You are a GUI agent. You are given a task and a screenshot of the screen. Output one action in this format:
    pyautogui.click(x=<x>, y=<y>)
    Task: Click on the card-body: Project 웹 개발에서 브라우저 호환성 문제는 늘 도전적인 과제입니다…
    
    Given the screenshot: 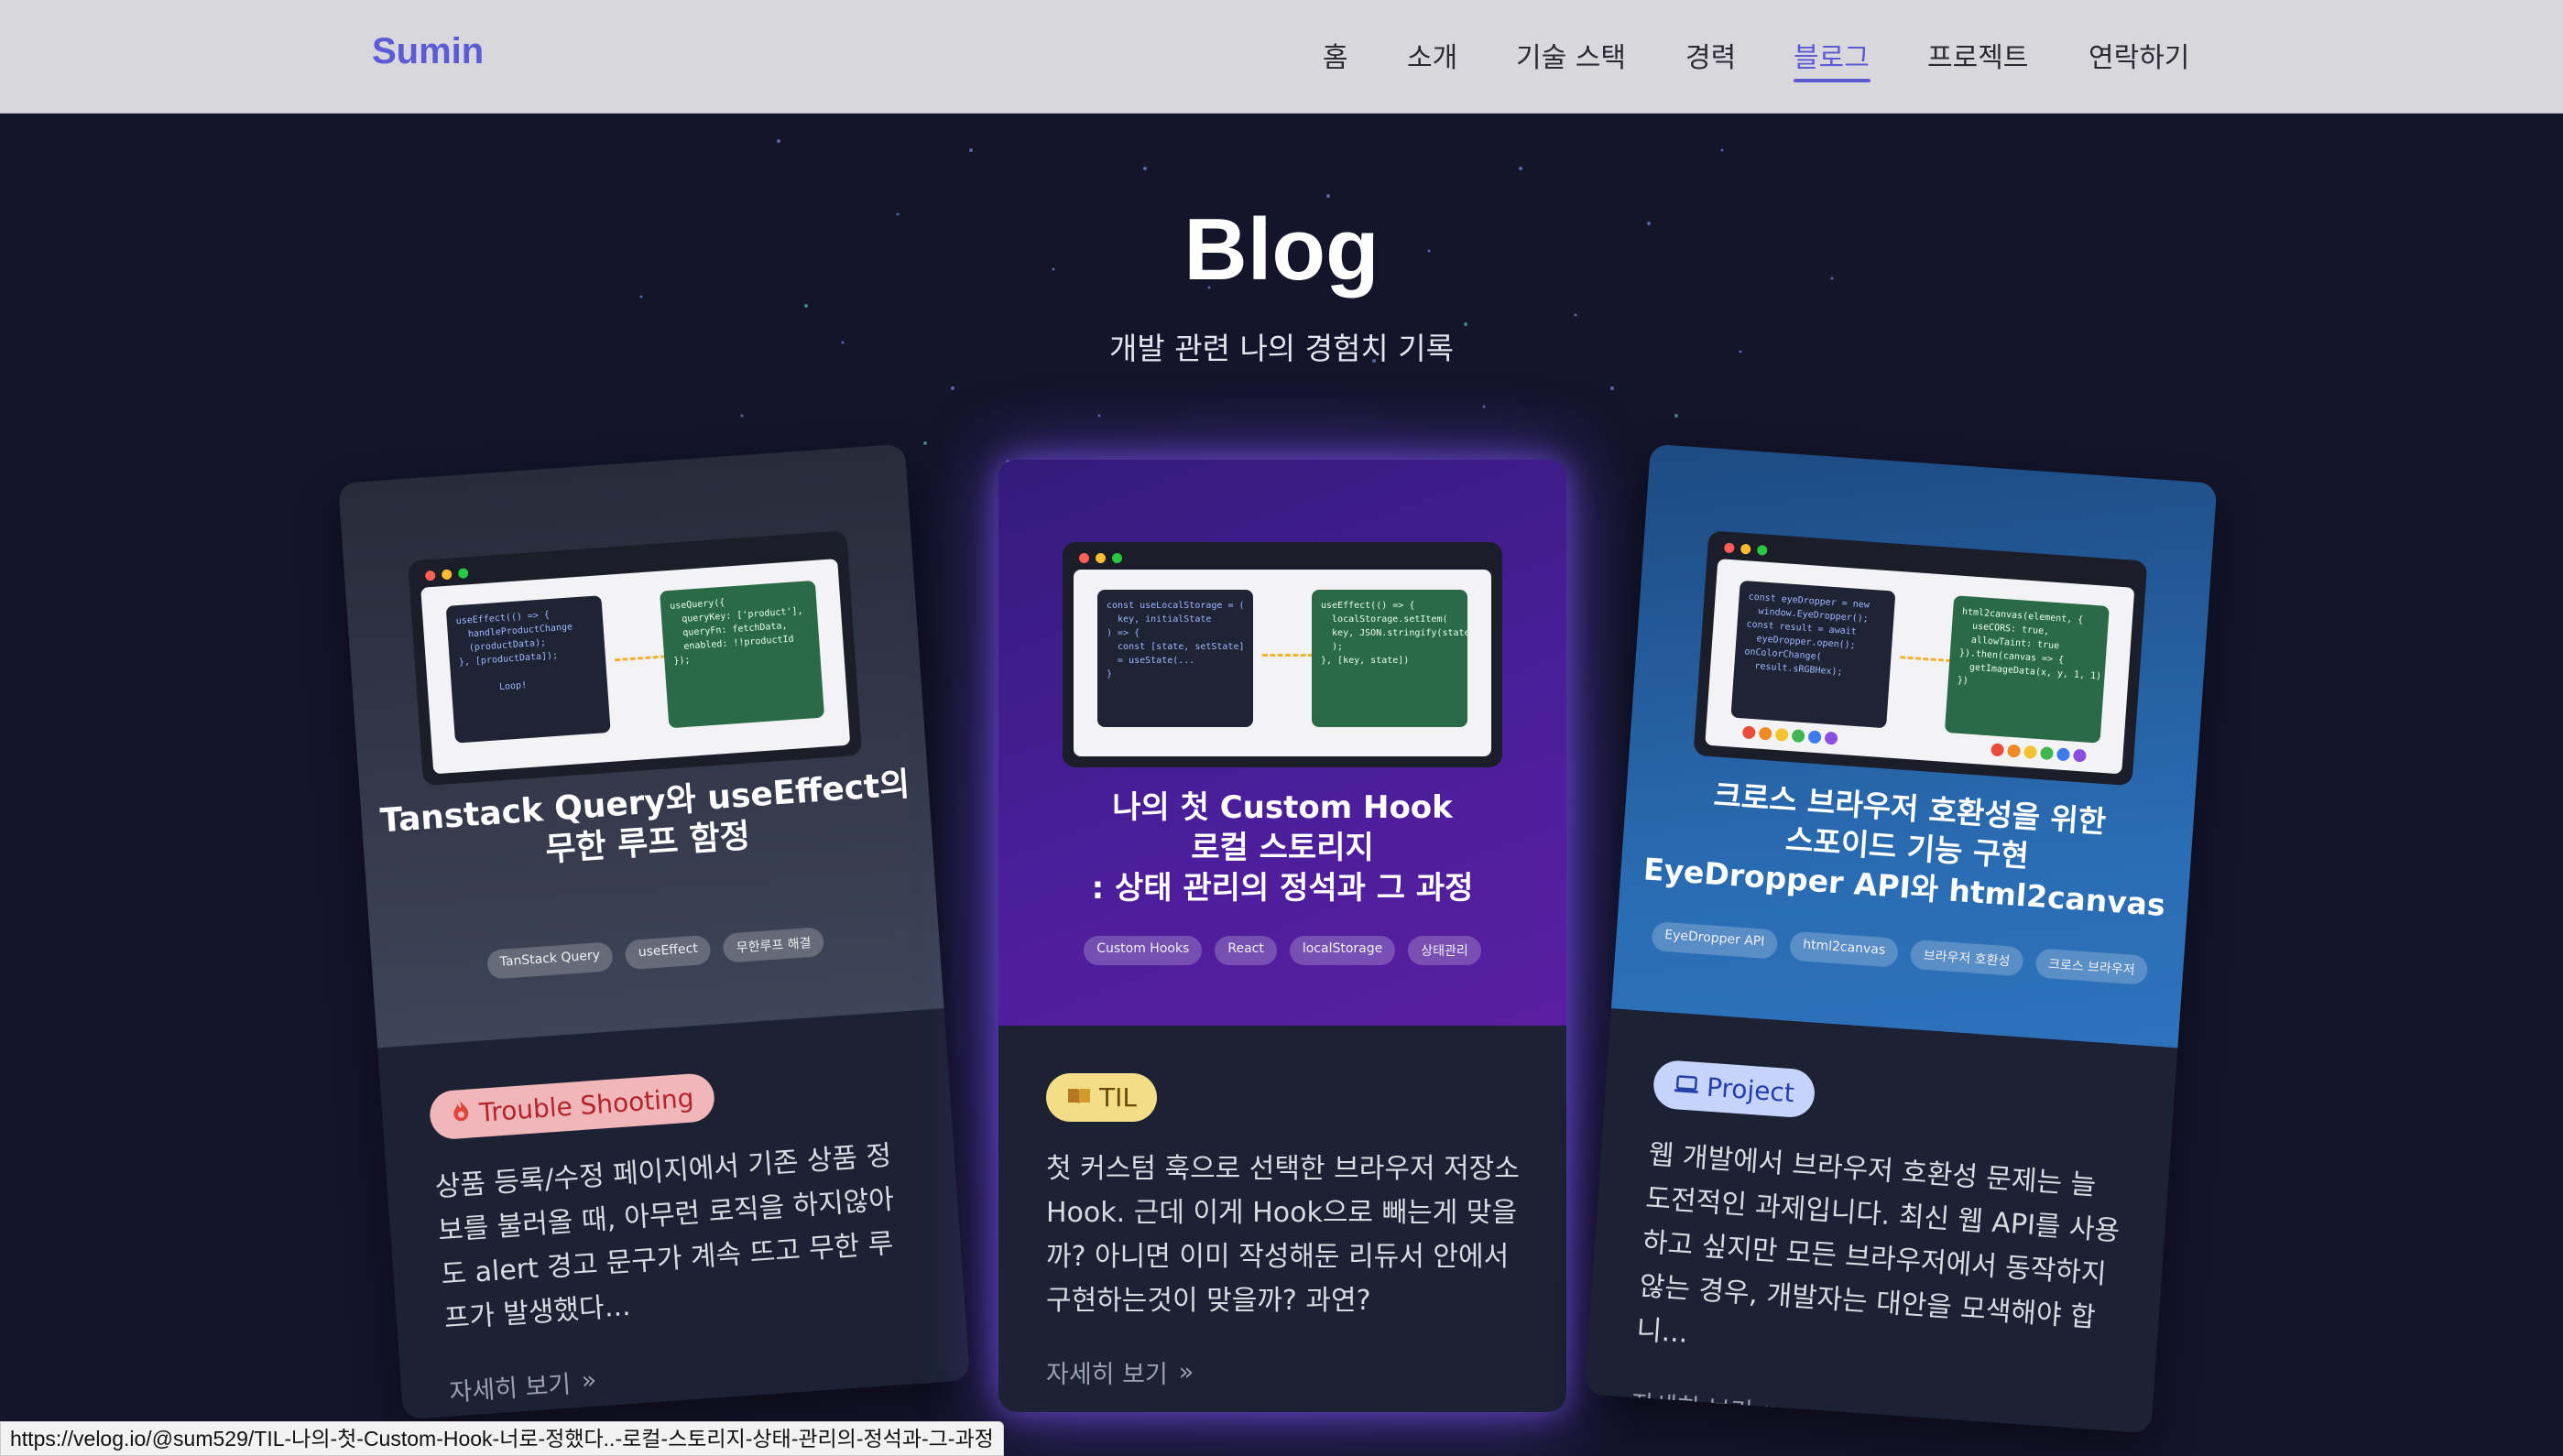 What is the action you would take?
    pyautogui.click(x=1881, y=1220)
    